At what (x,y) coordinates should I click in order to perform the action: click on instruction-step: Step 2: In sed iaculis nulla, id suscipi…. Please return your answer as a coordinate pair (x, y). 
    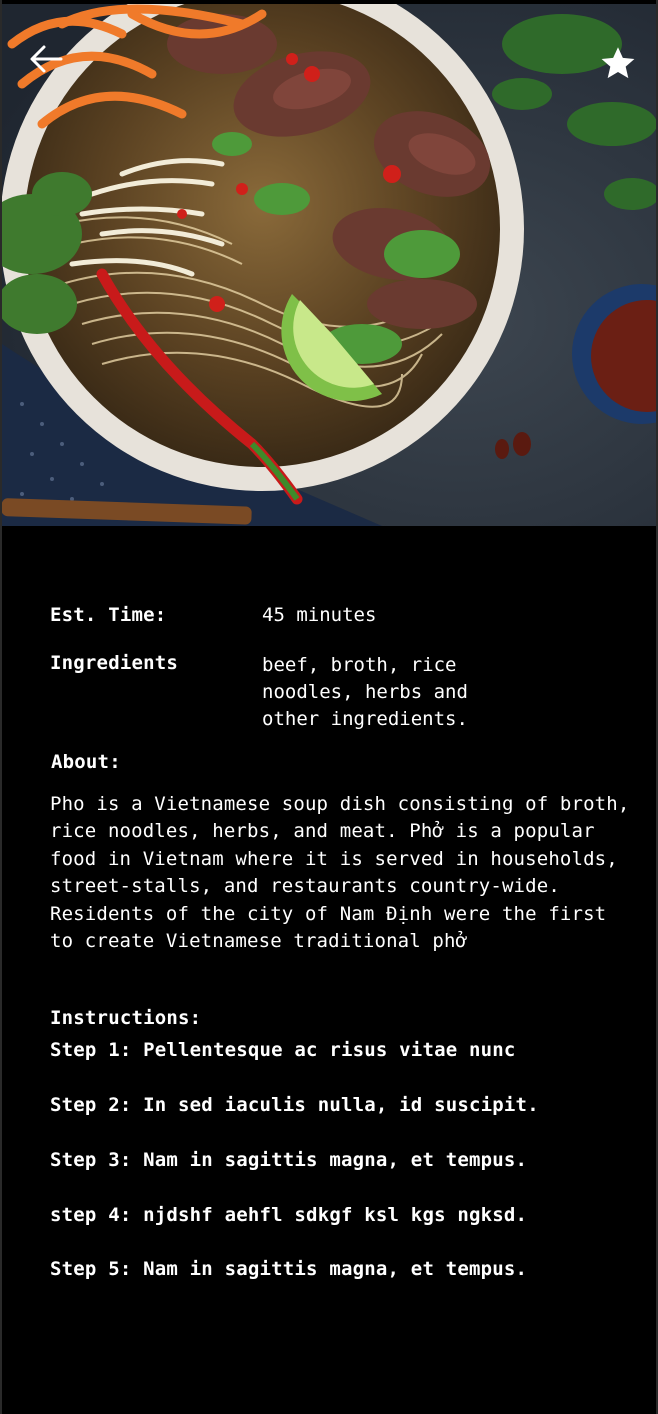
    Looking at the image, I should click on (294, 1105).